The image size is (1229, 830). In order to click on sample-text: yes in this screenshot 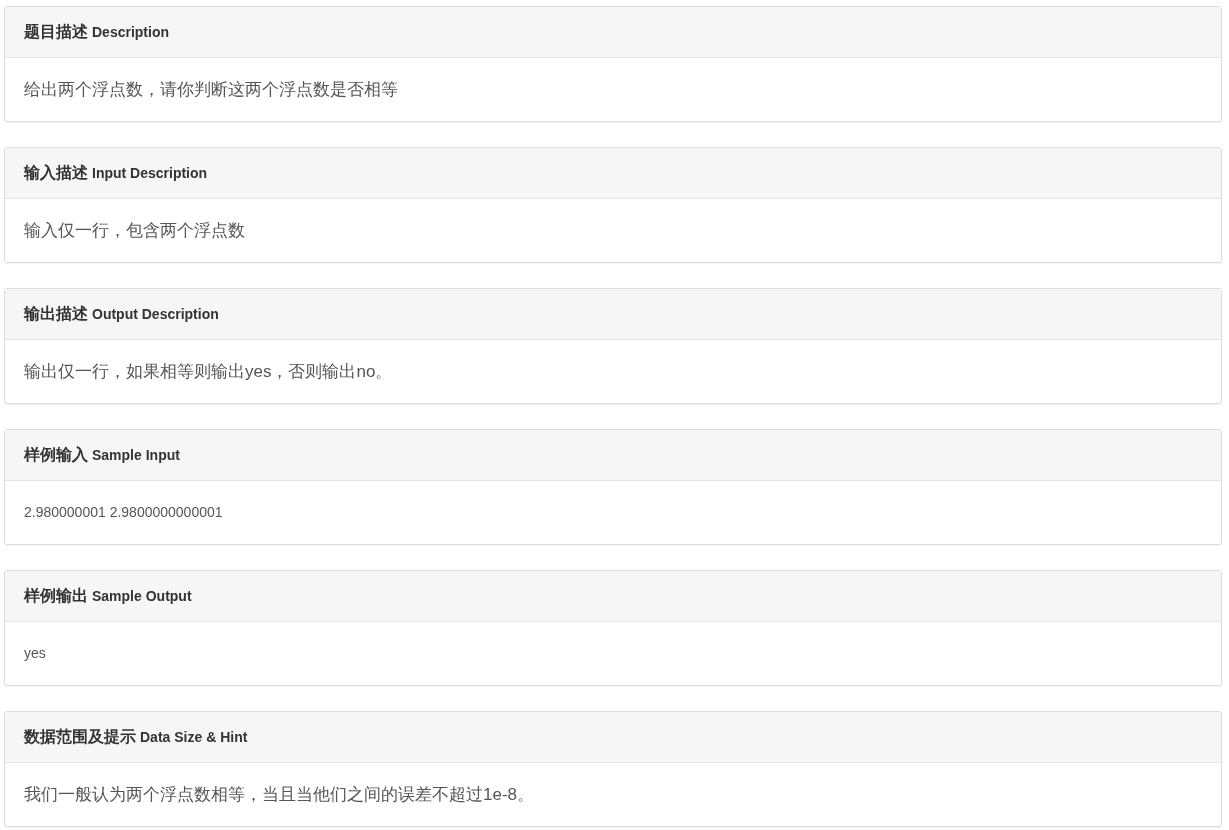, I will do `click(35, 653)`.